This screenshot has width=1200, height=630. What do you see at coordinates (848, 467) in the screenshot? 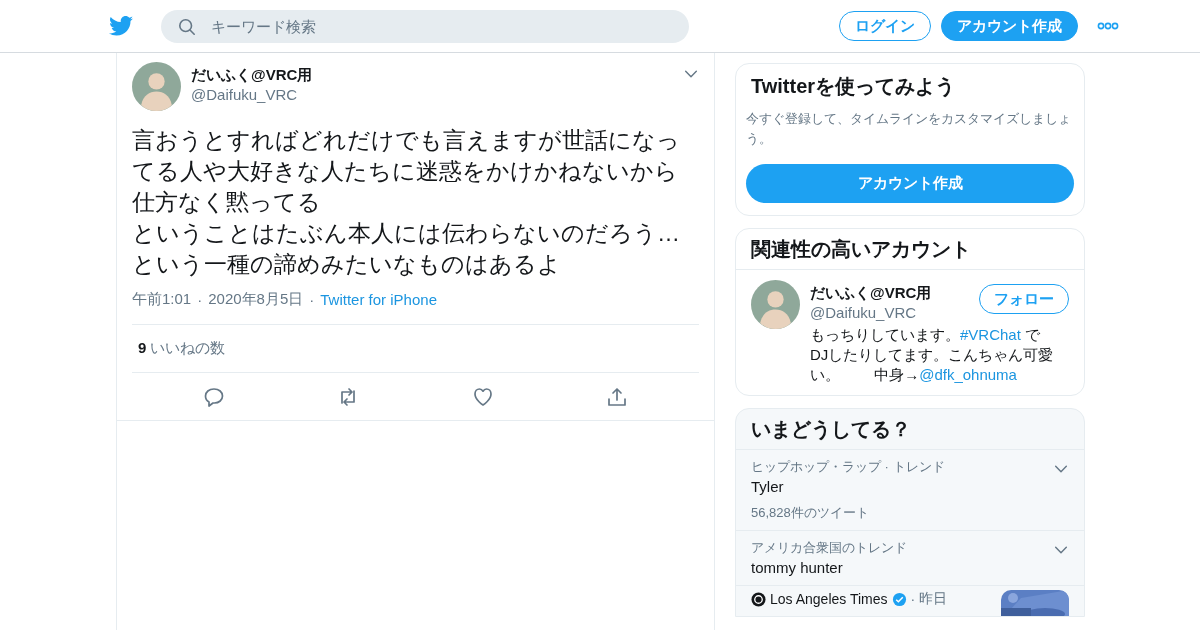
I see `trend-context: ヒップホップ・ラップ · トレンド` at bounding box center [848, 467].